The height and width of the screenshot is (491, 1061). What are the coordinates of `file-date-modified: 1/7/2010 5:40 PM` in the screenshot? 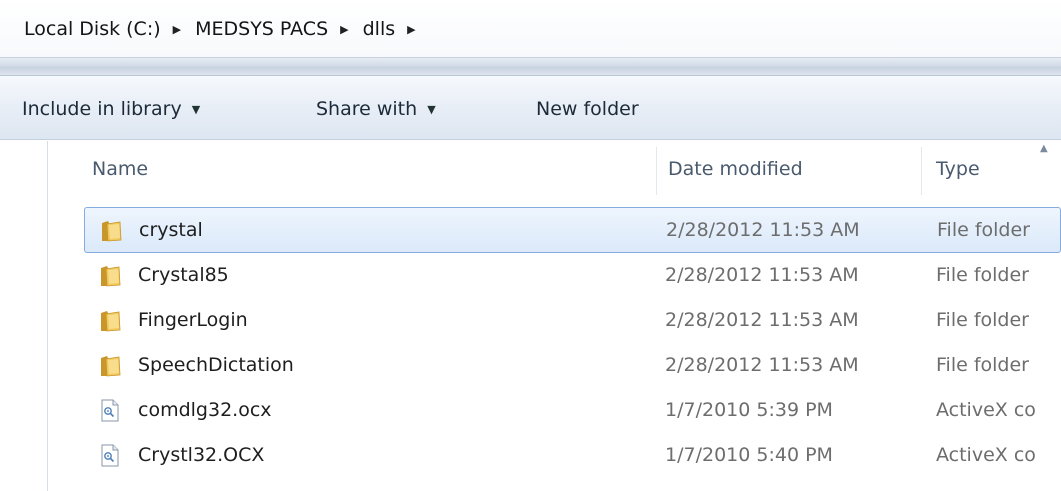 It's located at (749, 455).